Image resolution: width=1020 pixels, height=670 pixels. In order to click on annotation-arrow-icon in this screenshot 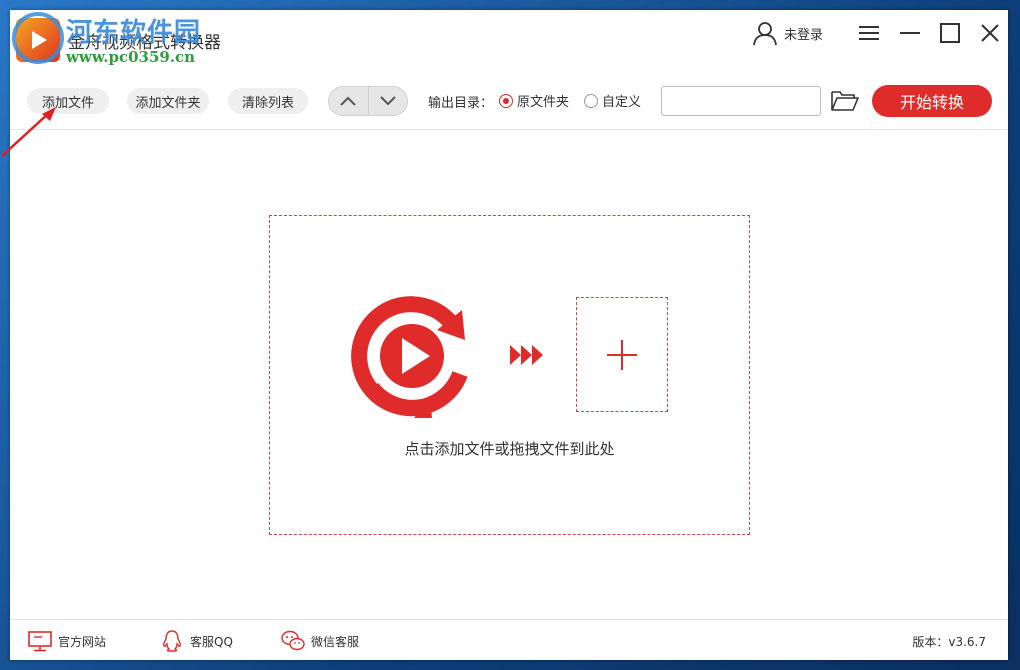, I will do `click(28, 132)`.